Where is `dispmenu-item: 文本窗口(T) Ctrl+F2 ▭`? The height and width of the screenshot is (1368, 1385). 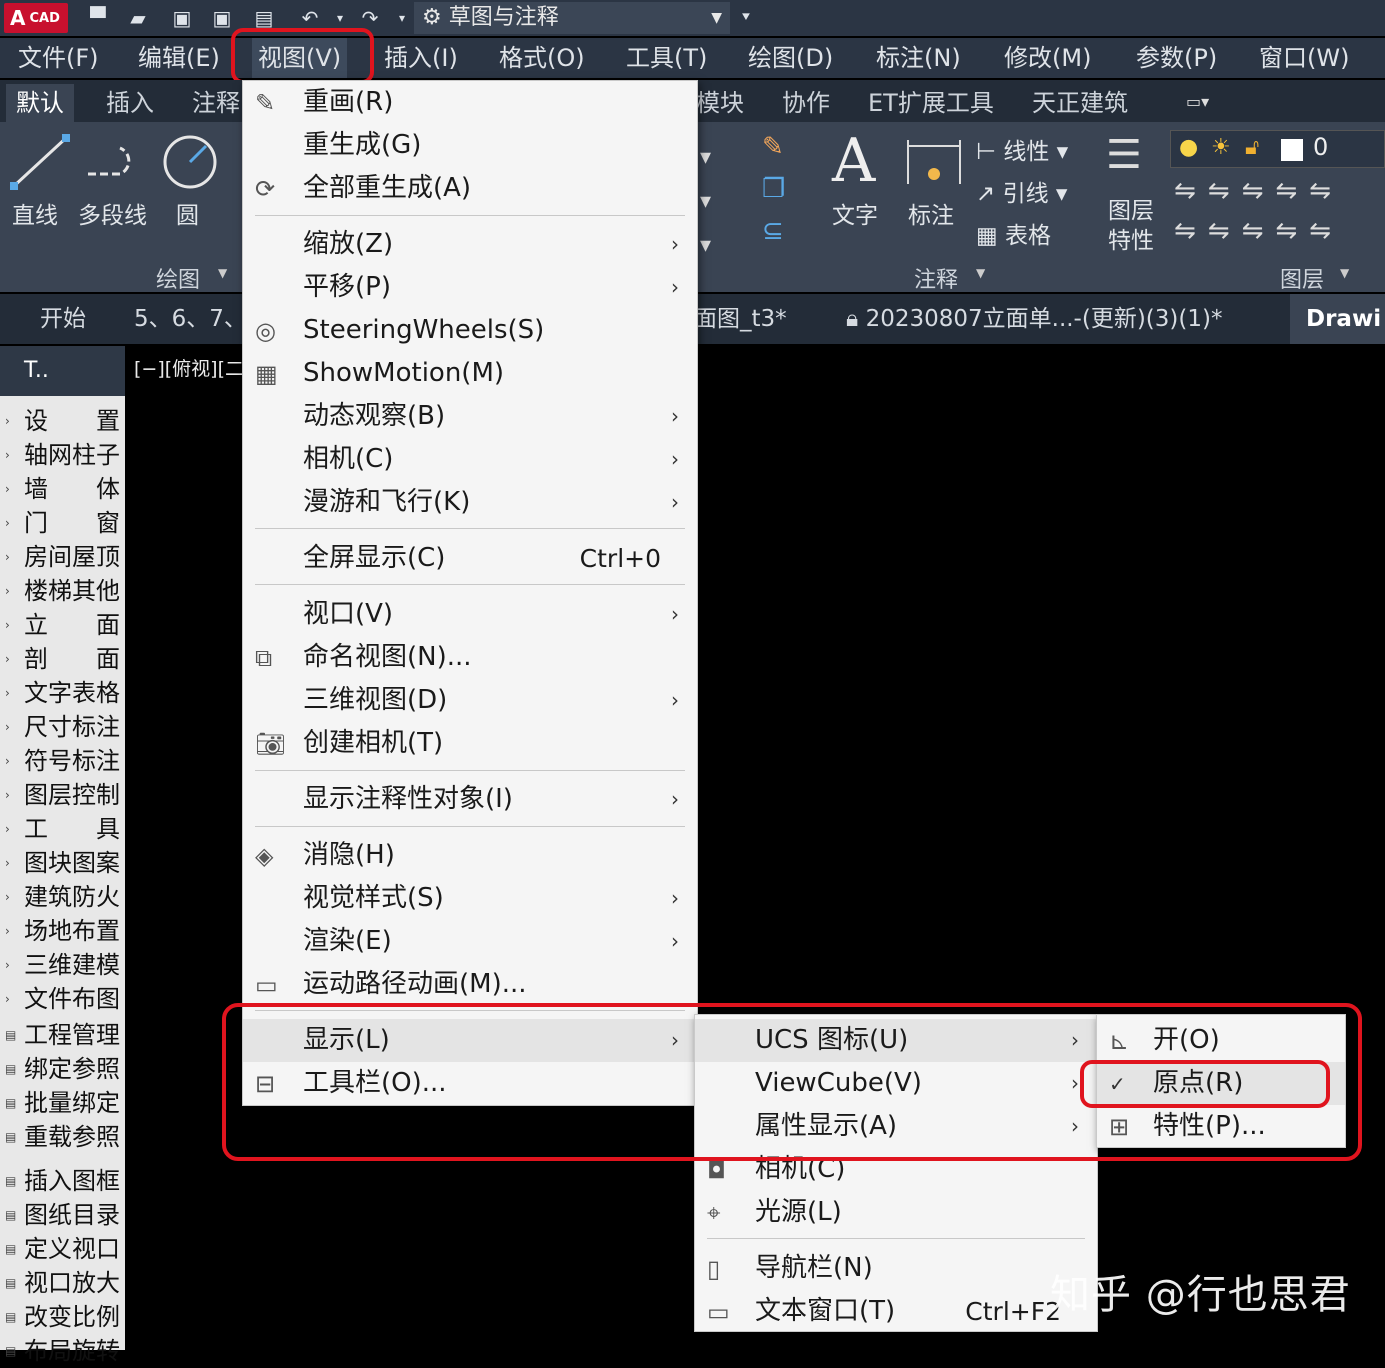 dispmenu-item: 文本窗口(T) Ctrl+F2 ▭ is located at coordinates (896, 1311).